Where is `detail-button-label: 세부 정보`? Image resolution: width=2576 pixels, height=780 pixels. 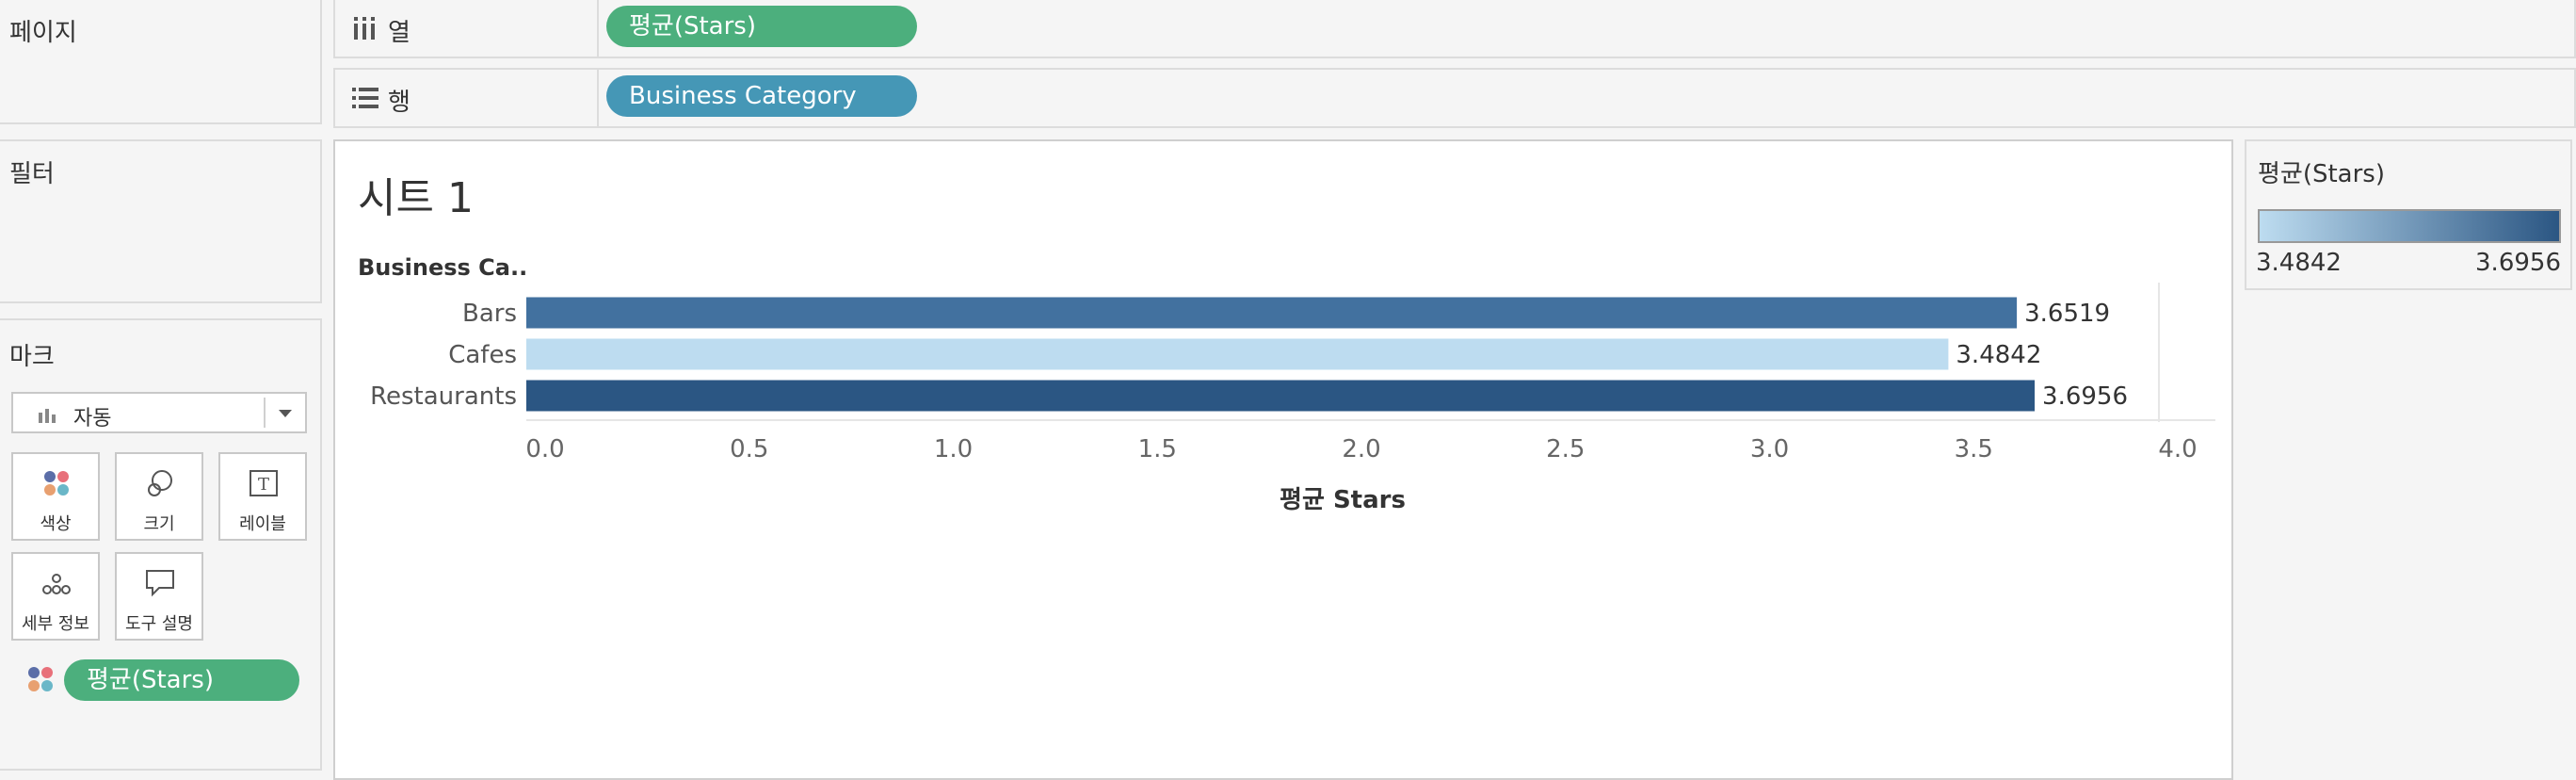 detail-button-label: 세부 정보 is located at coordinates (55, 624).